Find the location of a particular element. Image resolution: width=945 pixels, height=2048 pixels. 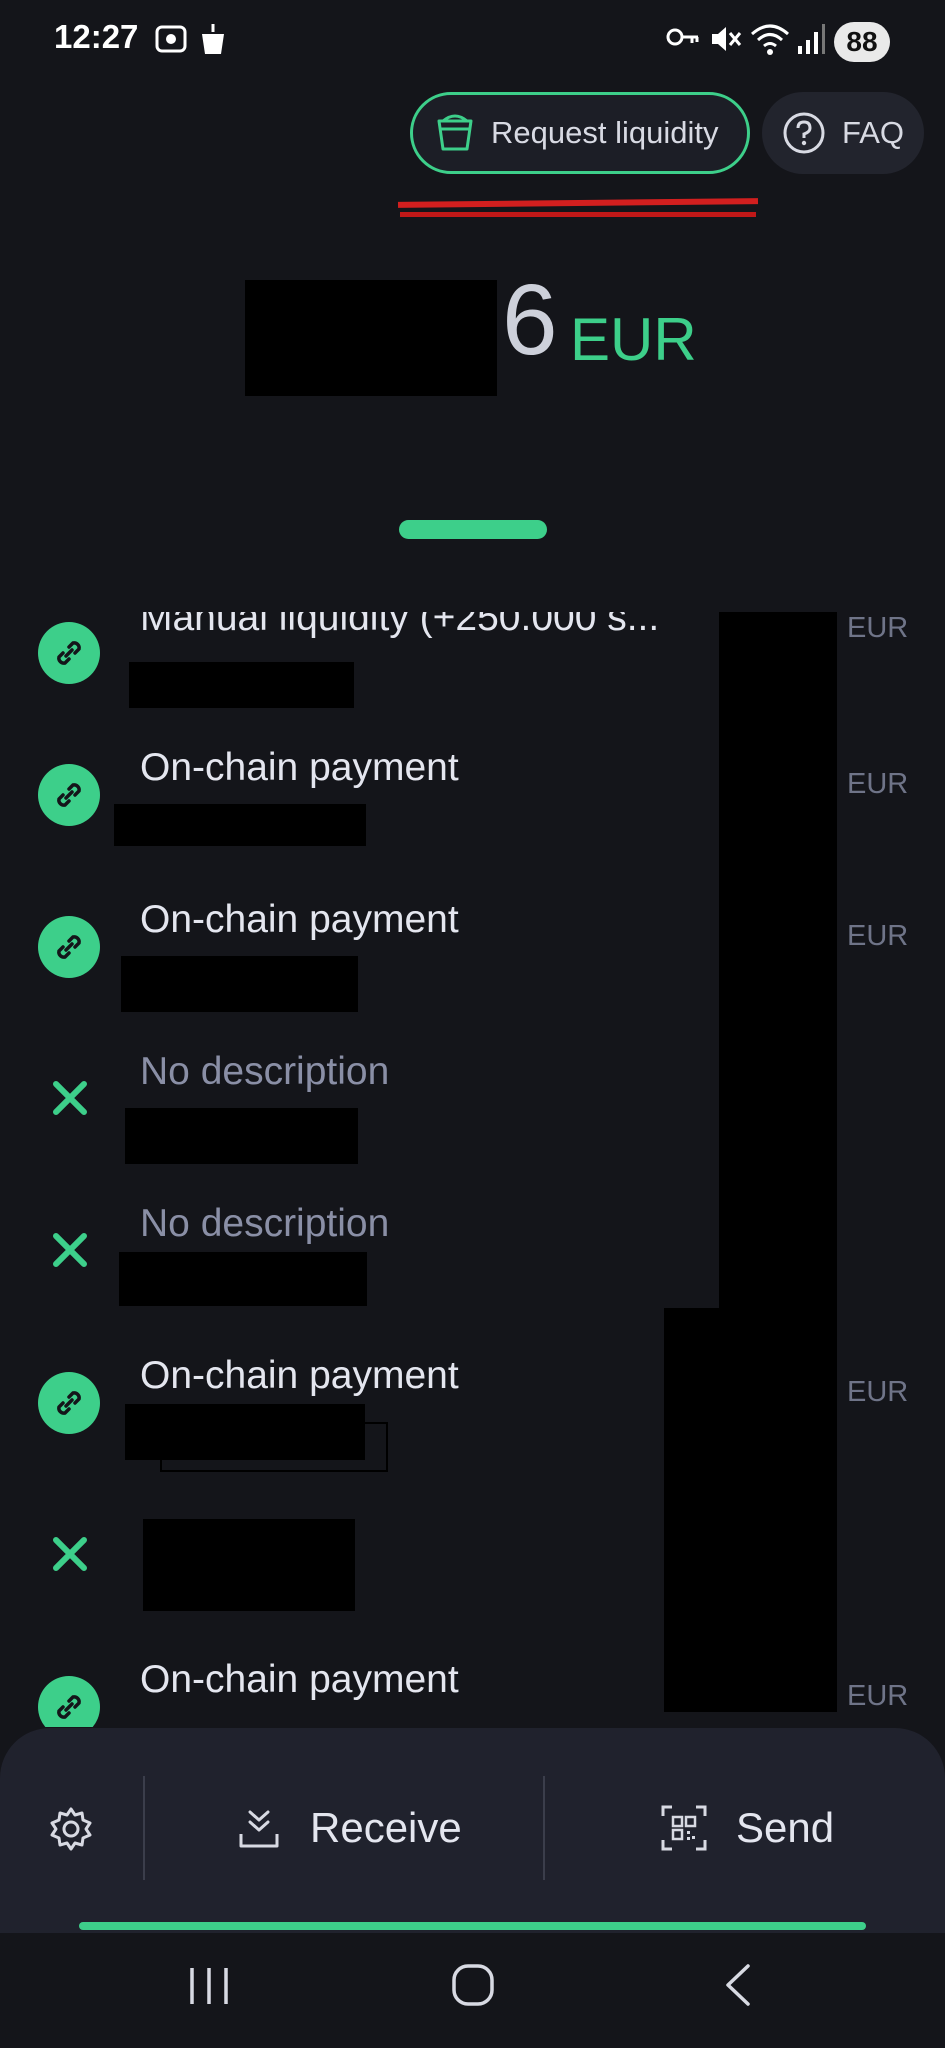

bucket-icon is located at coordinates (455, 132).